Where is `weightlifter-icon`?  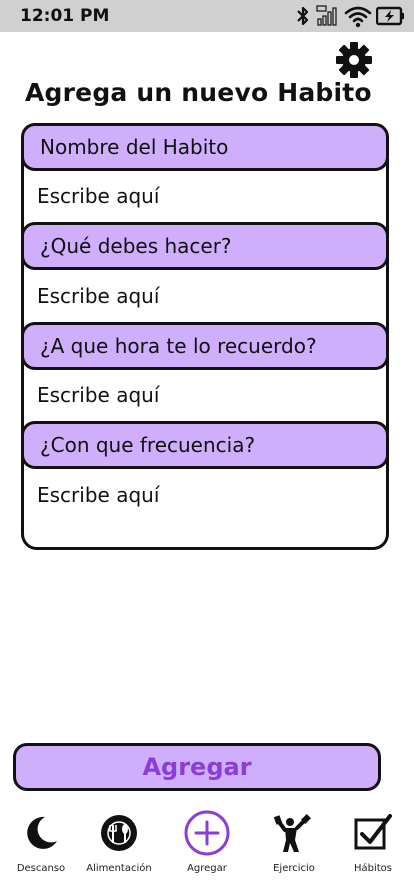
weightlifter-icon is located at coordinates (294, 833).